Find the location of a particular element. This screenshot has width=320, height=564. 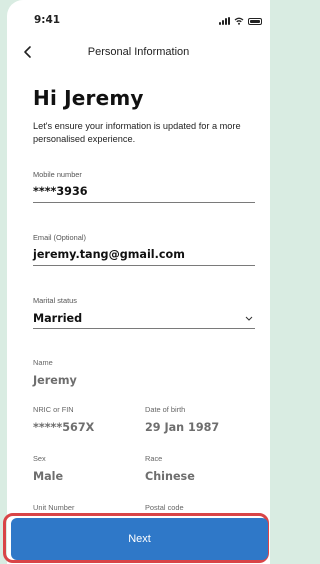

chevron-down-icon is located at coordinates (249, 318).